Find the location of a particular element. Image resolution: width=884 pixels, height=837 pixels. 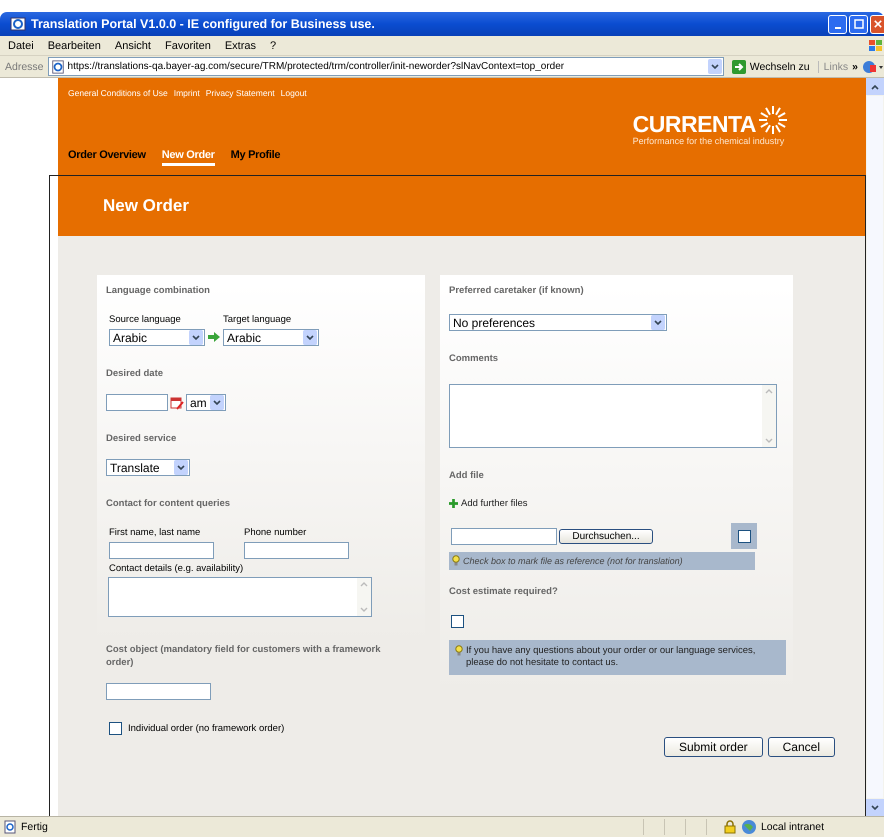

toolbar-icon is located at coordinates (873, 67).